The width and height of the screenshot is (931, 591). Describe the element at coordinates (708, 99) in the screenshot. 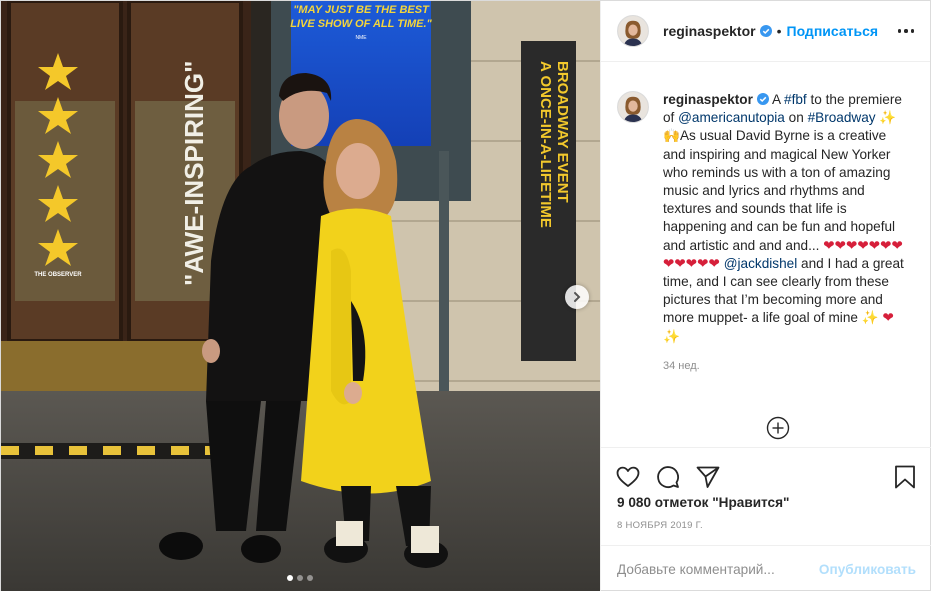

I see `caption-username: reginaspektor` at that location.